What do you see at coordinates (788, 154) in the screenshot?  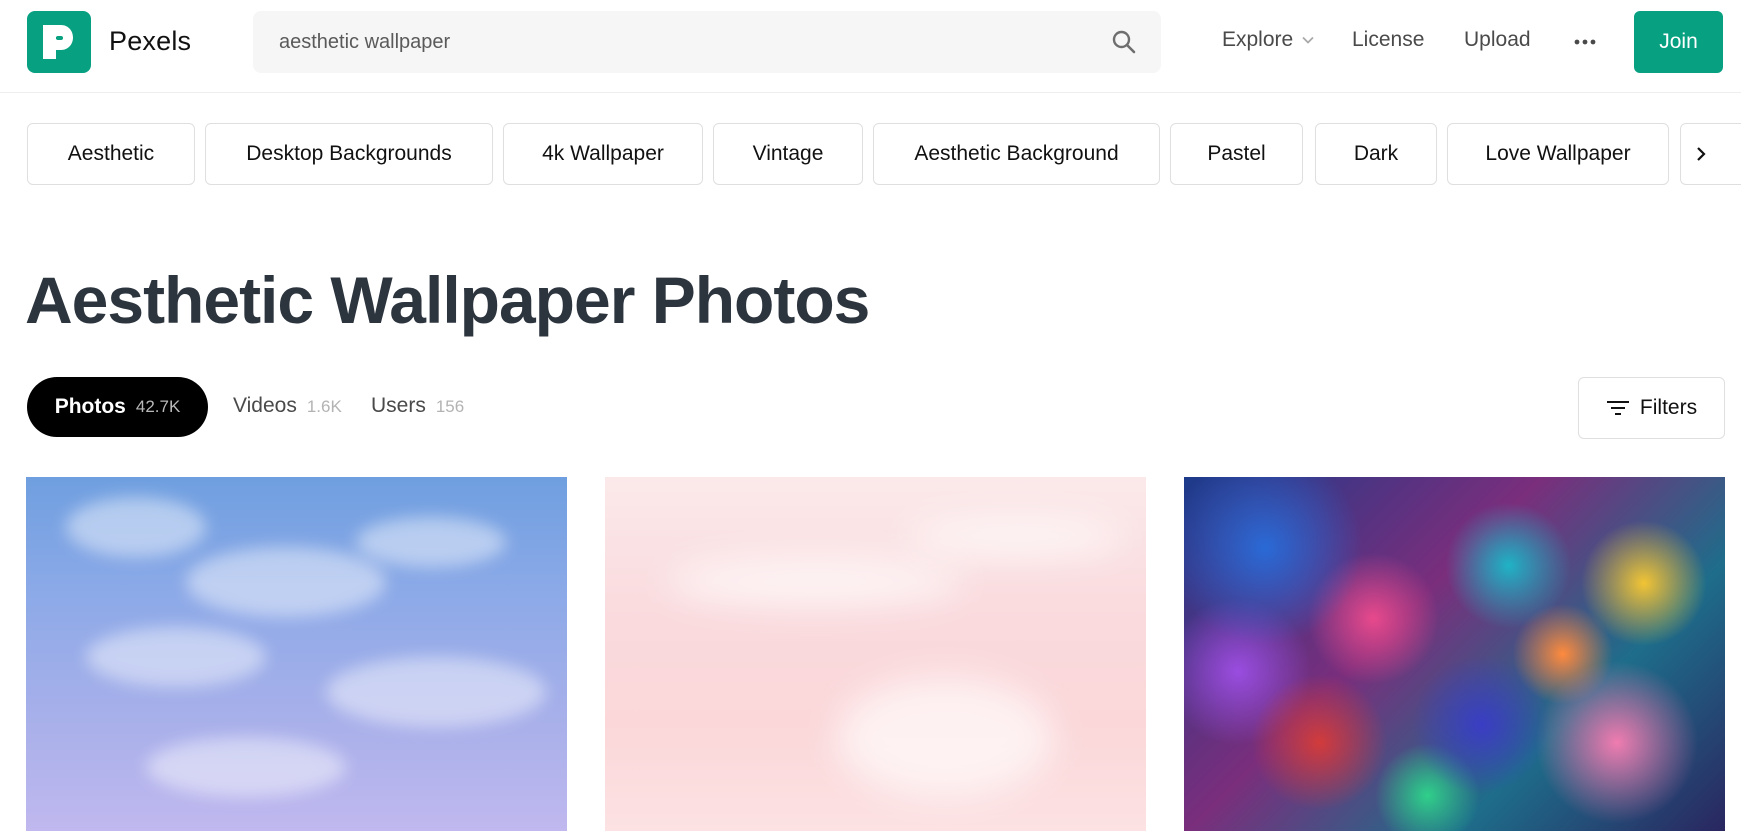 I see `chip-vintage: Vintage` at bounding box center [788, 154].